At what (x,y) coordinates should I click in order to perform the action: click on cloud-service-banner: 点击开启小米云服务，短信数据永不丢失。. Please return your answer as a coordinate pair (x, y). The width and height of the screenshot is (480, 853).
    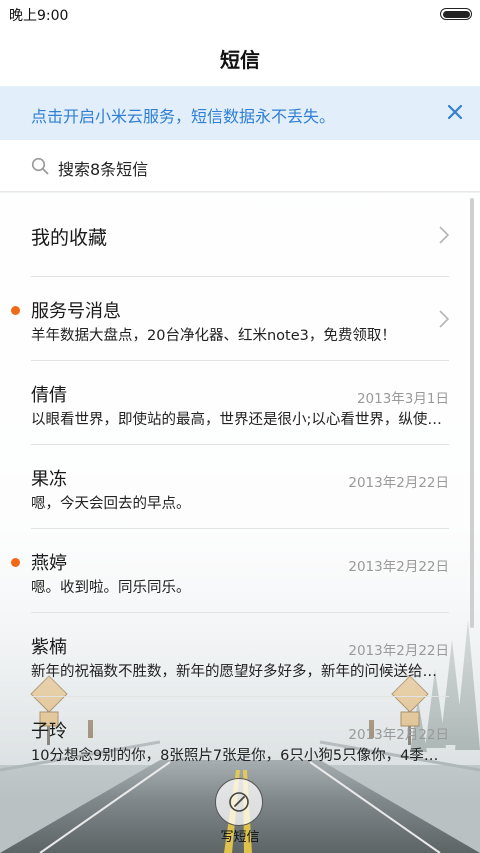
    Looking at the image, I should click on (240, 113).